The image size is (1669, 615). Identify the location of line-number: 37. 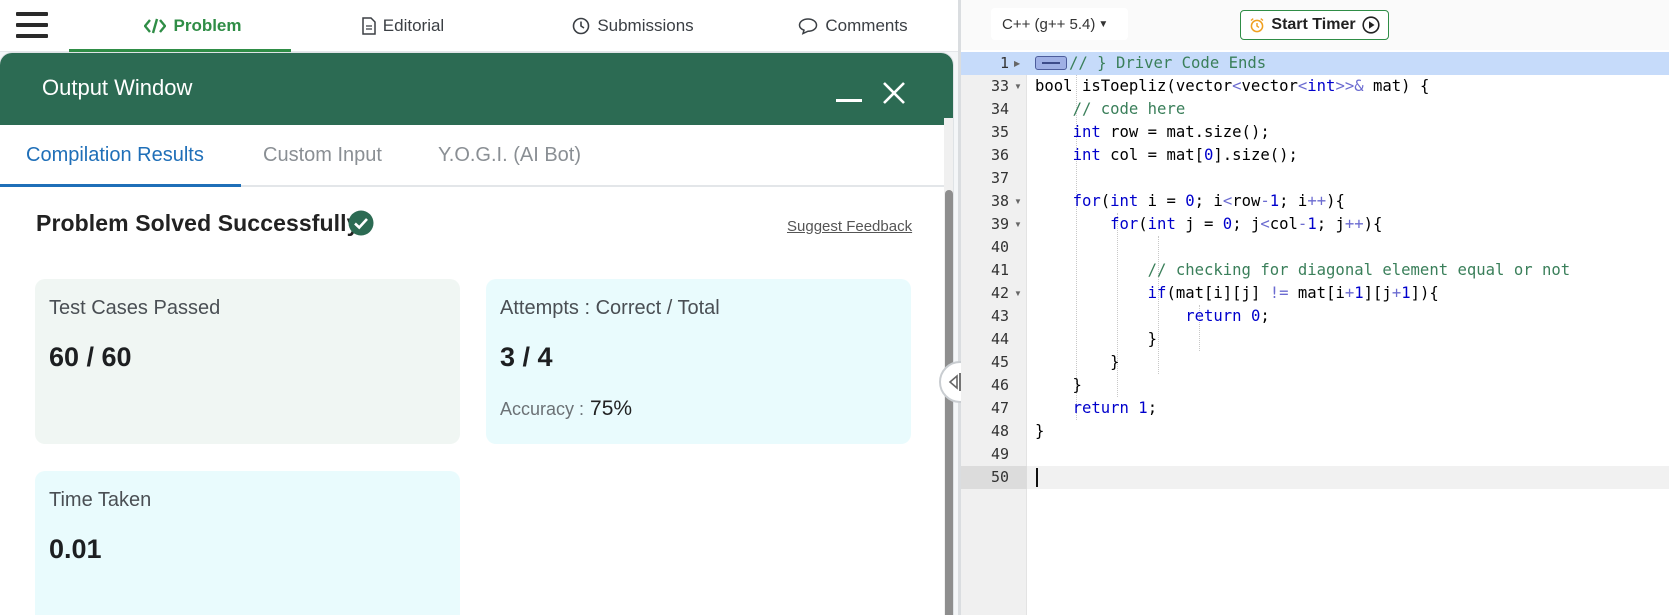
(999, 178).